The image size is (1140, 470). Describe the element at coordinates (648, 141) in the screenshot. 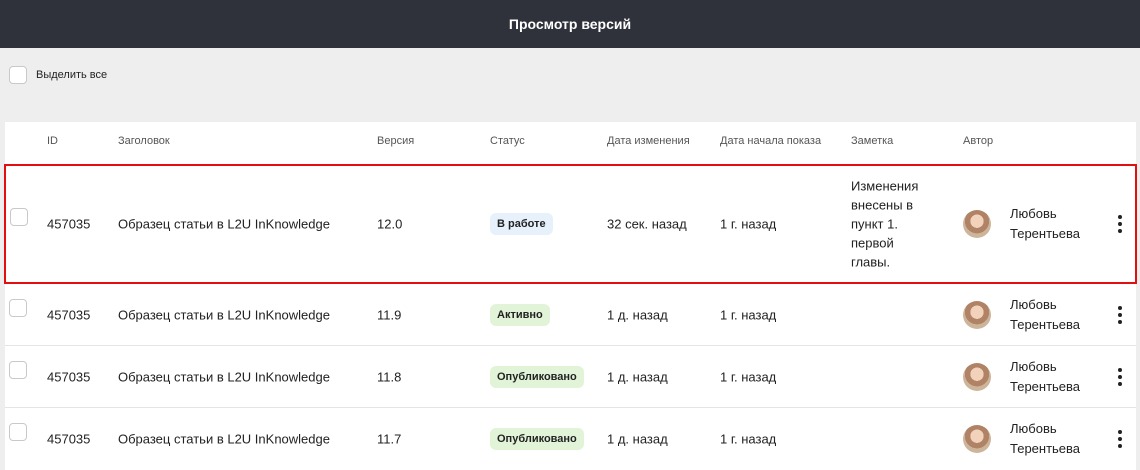

I see `column-header-changed: Дата изменения` at that location.